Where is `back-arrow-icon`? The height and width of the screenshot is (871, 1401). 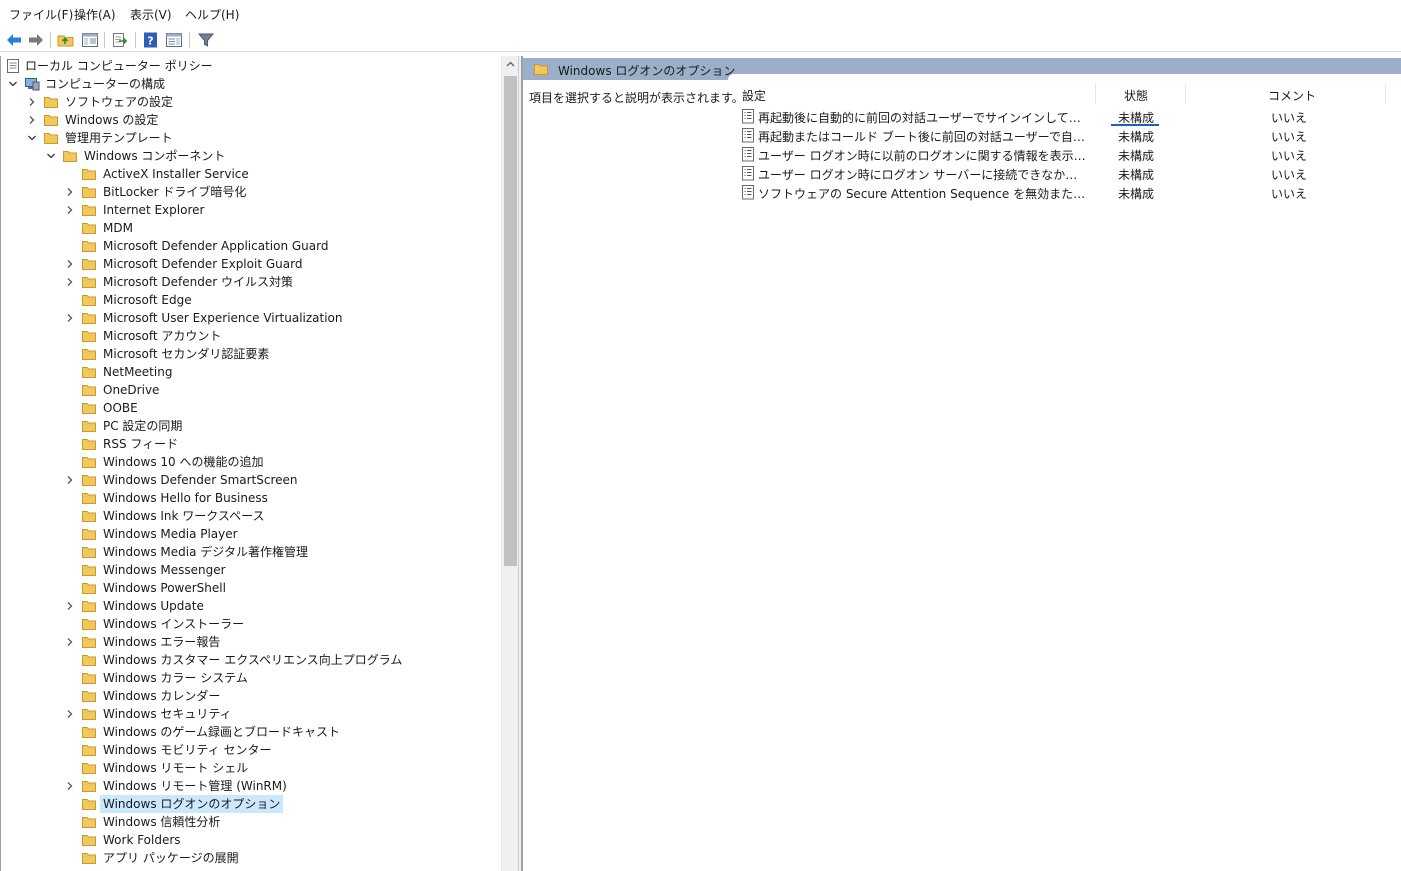 back-arrow-icon is located at coordinates (14, 40).